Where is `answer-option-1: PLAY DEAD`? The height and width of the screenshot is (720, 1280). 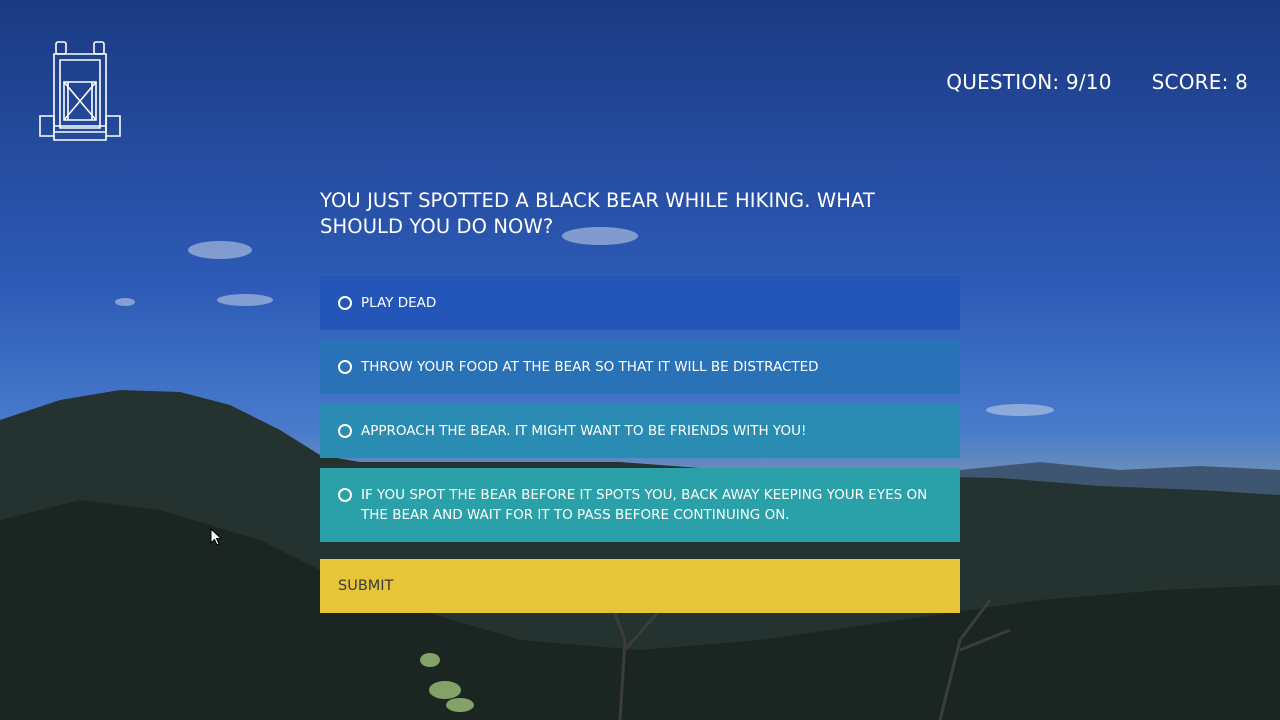
answer-option-1: PLAY DEAD is located at coordinates (640, 303).